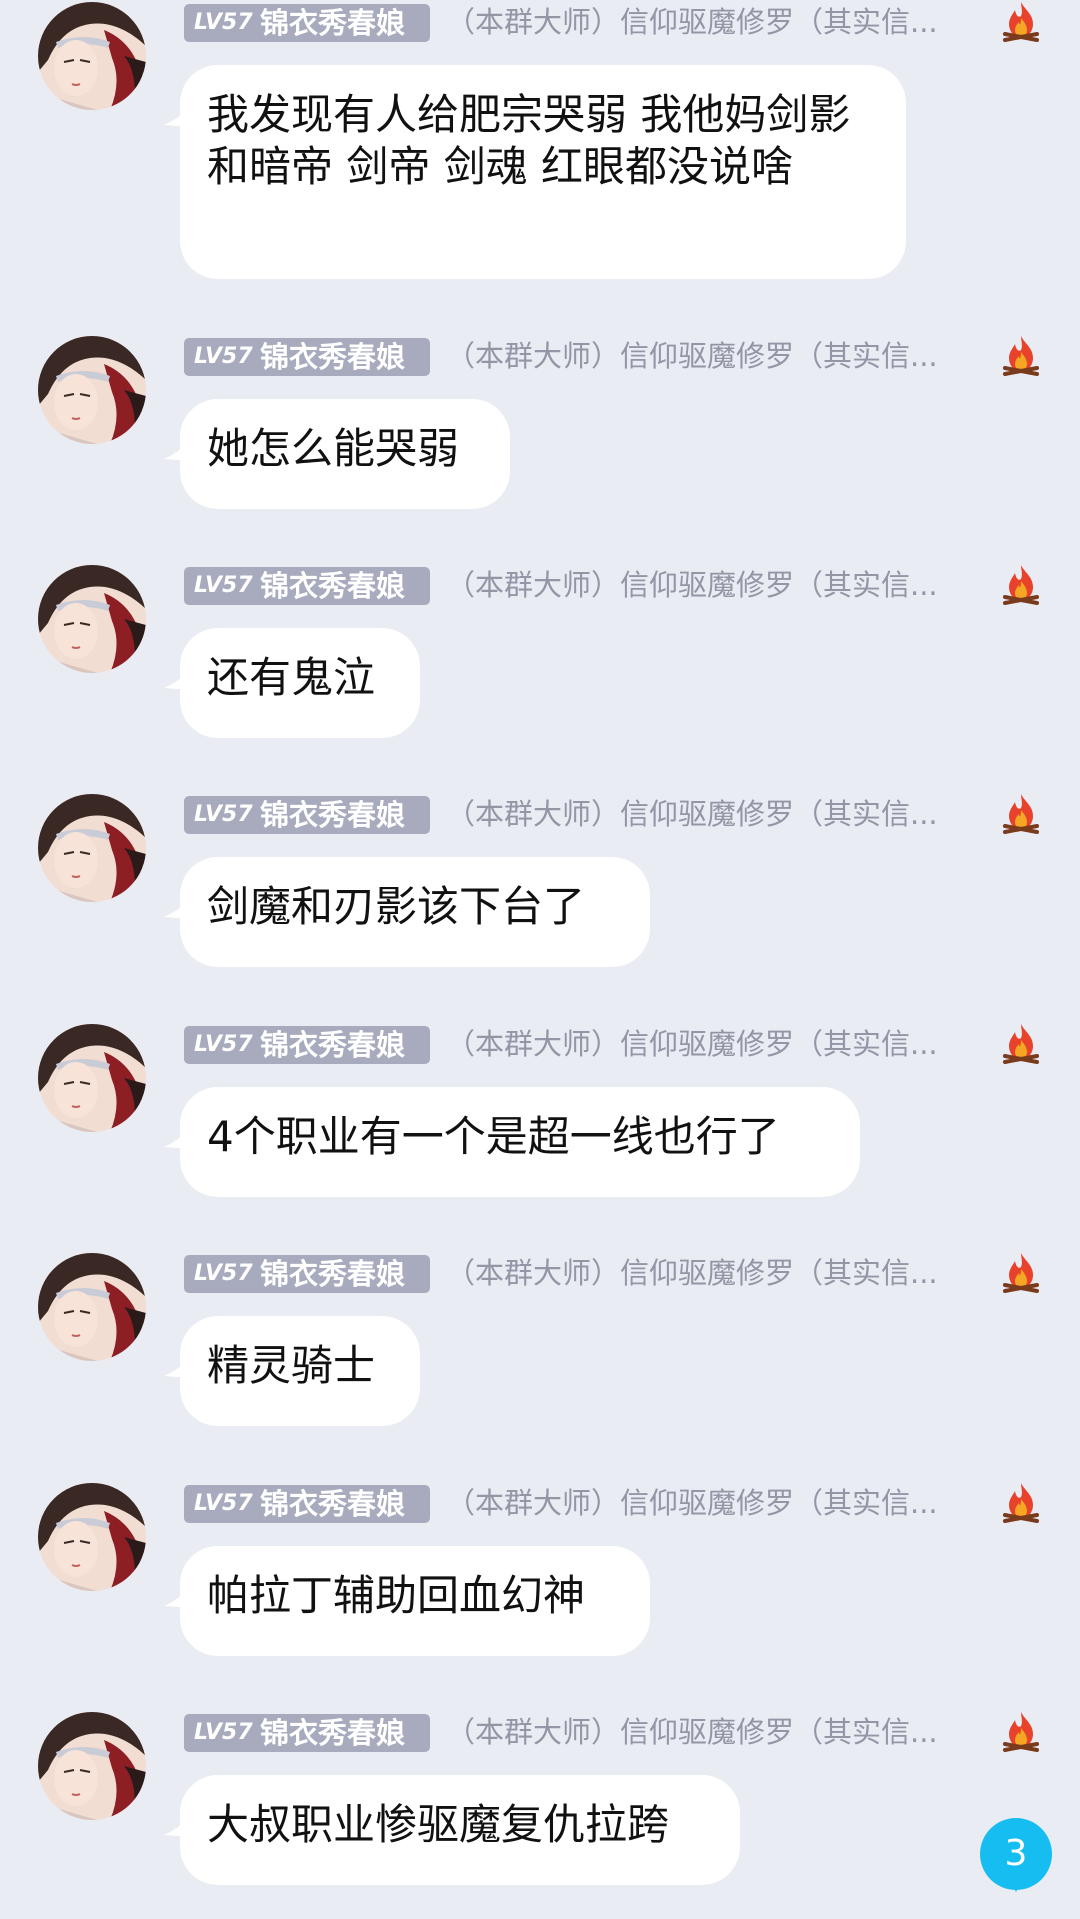 Image resolution: width=1080 pixels, height=1919 pixels. Describe the element at coordinates (540, 1343) in the screenshot. I see `chat-message: LV57 锦衣秀春娘 （本群大师）信仰驱魔修罗（其实信... 精灵骑士` at that location.